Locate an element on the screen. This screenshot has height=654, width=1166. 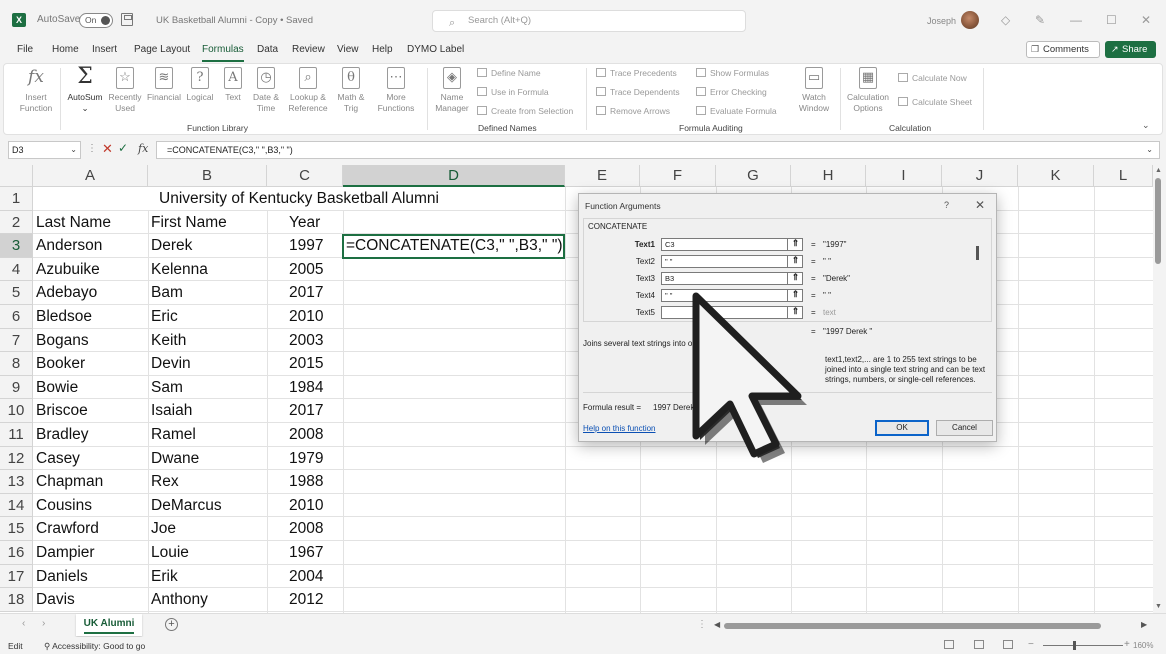
zoom-slider-knob is located at coordinates (1074, 645).